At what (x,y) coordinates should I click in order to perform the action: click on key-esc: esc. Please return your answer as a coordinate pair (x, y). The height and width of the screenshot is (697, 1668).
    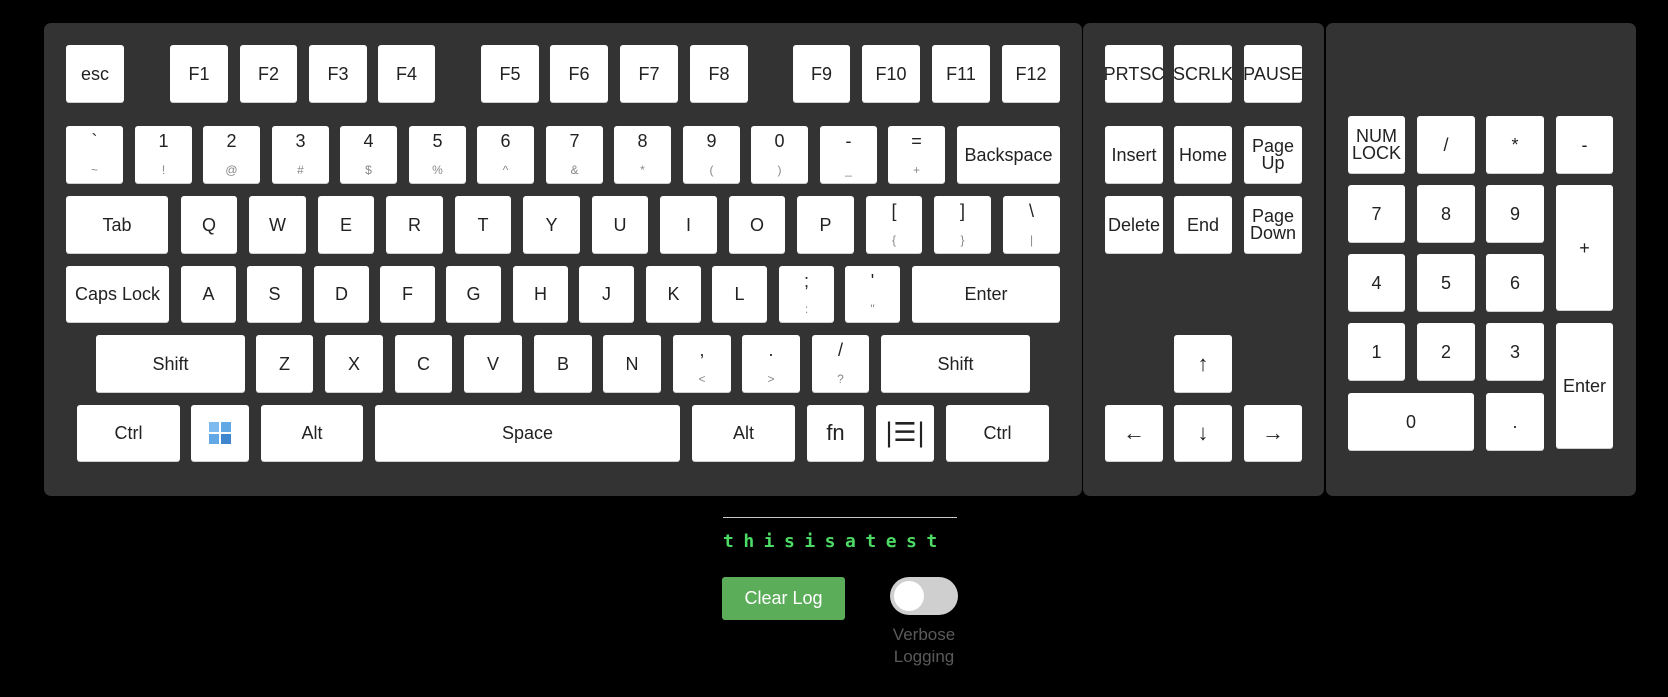
    Looking at the image, I should click on (95, 73).